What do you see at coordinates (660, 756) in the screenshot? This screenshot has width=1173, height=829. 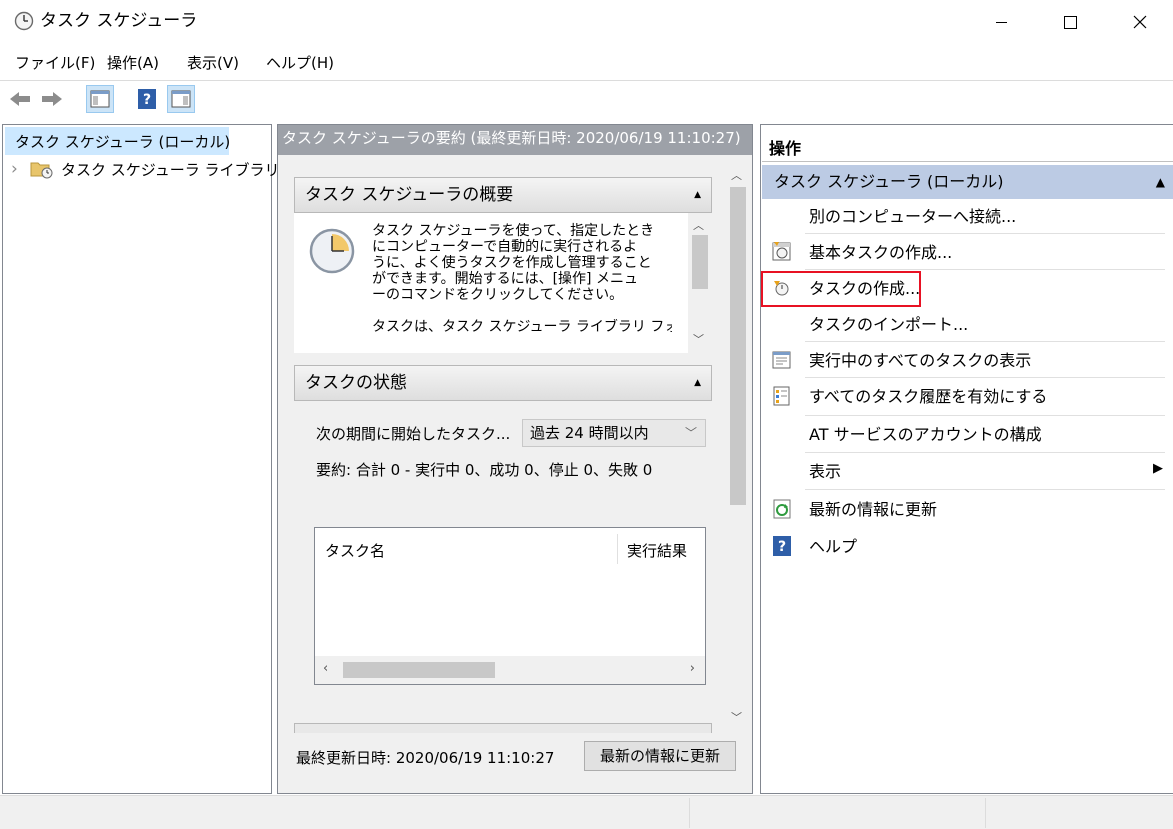 I see `refresh-button: 最新の情報に更新` at bounding box center [660, 756].